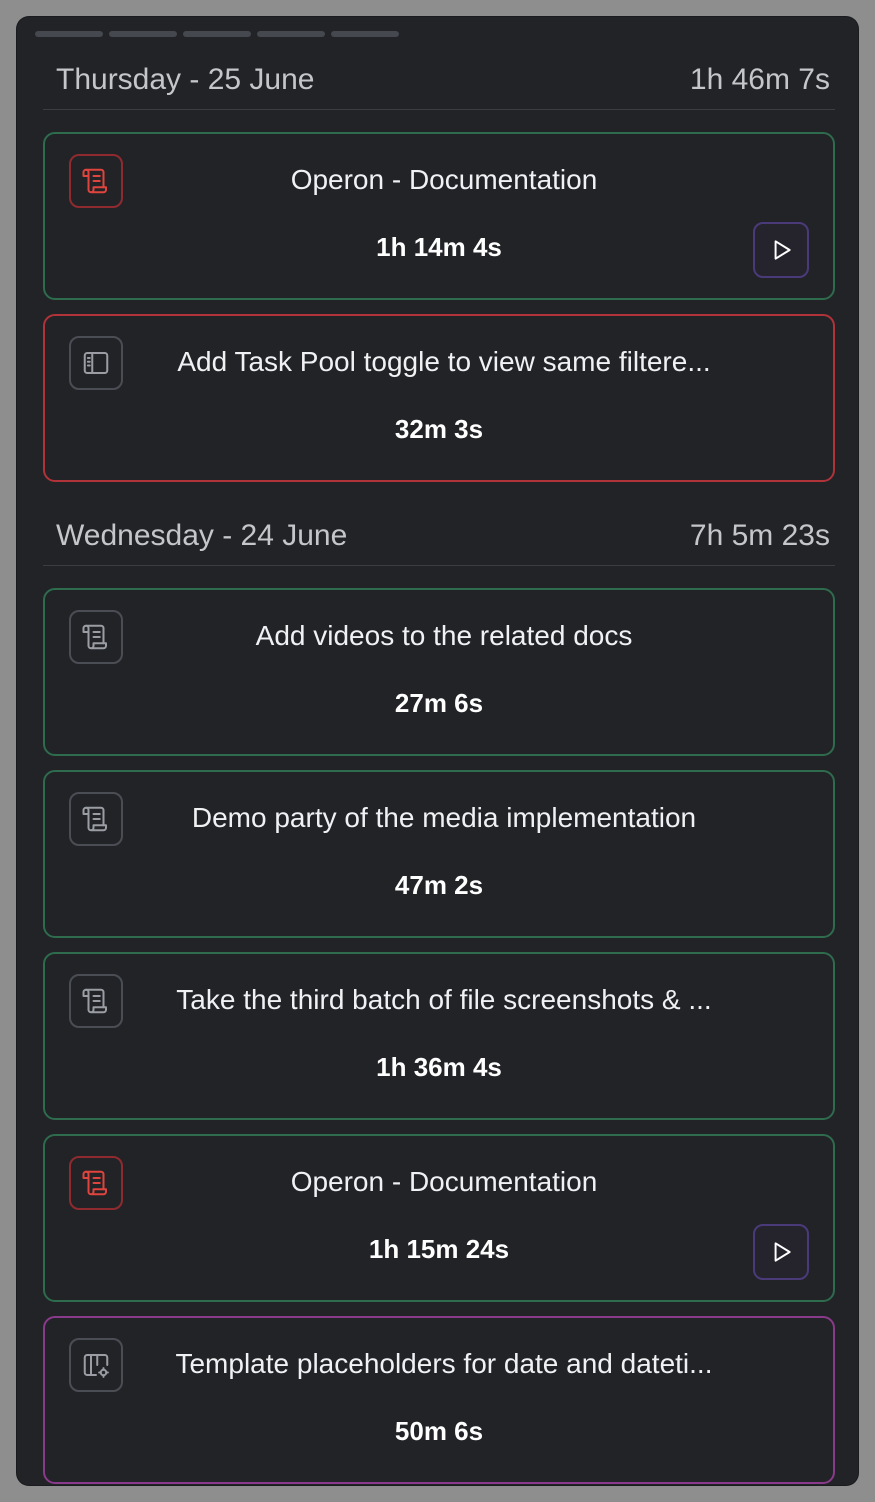  What do you see at coordinates (96, 1365) in the screenshot?
I see `layout-settings-icon` at bounding box center [96, 1365].